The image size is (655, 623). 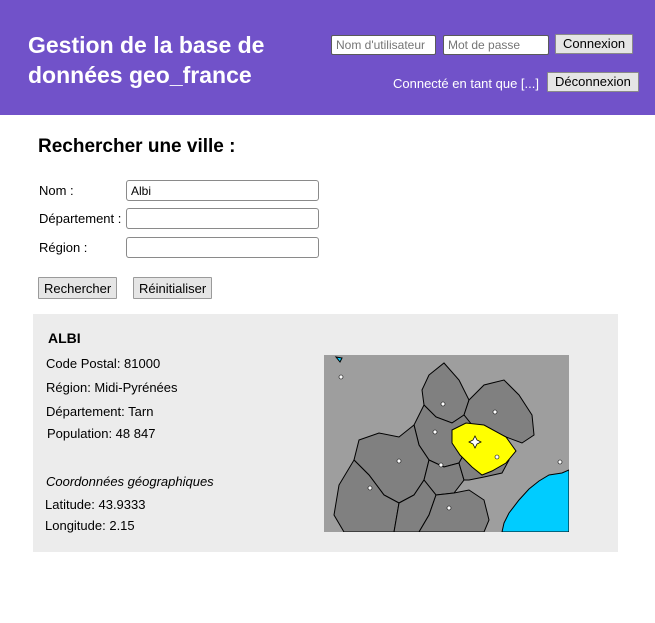 What do you see at coordinates (56, 190) in the screenshot?
I see `name-label: Nom :` at bounding box center [56, 190].